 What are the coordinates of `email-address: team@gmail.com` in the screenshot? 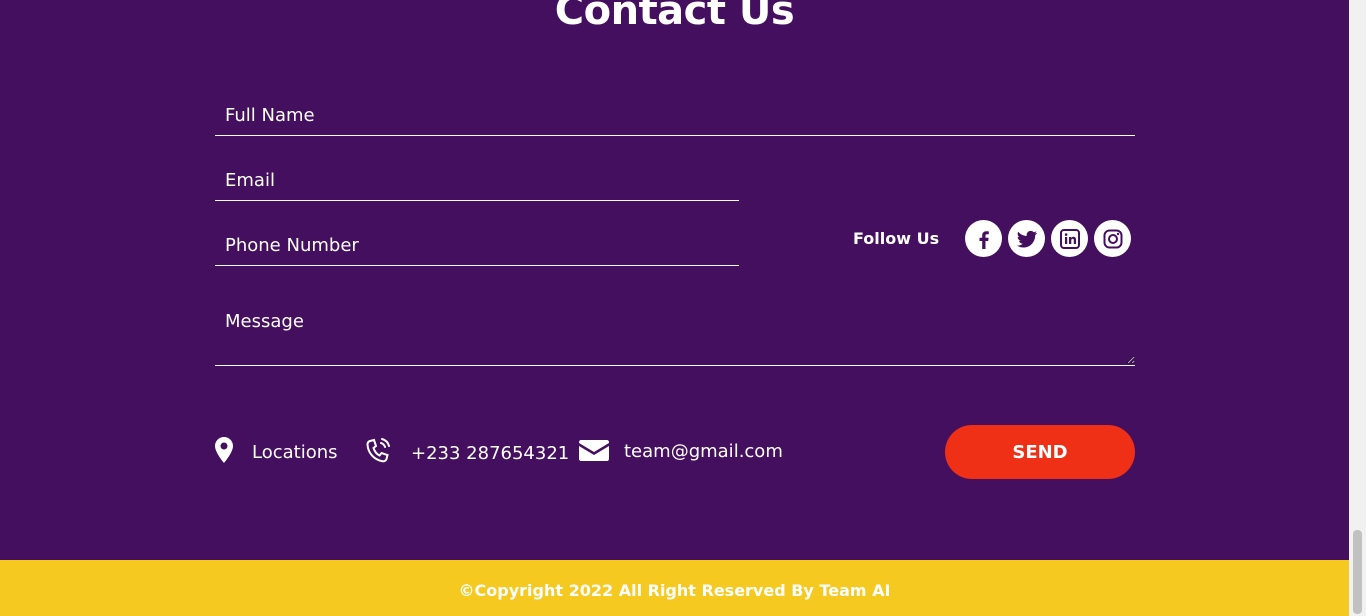 It's located at (703, 451).